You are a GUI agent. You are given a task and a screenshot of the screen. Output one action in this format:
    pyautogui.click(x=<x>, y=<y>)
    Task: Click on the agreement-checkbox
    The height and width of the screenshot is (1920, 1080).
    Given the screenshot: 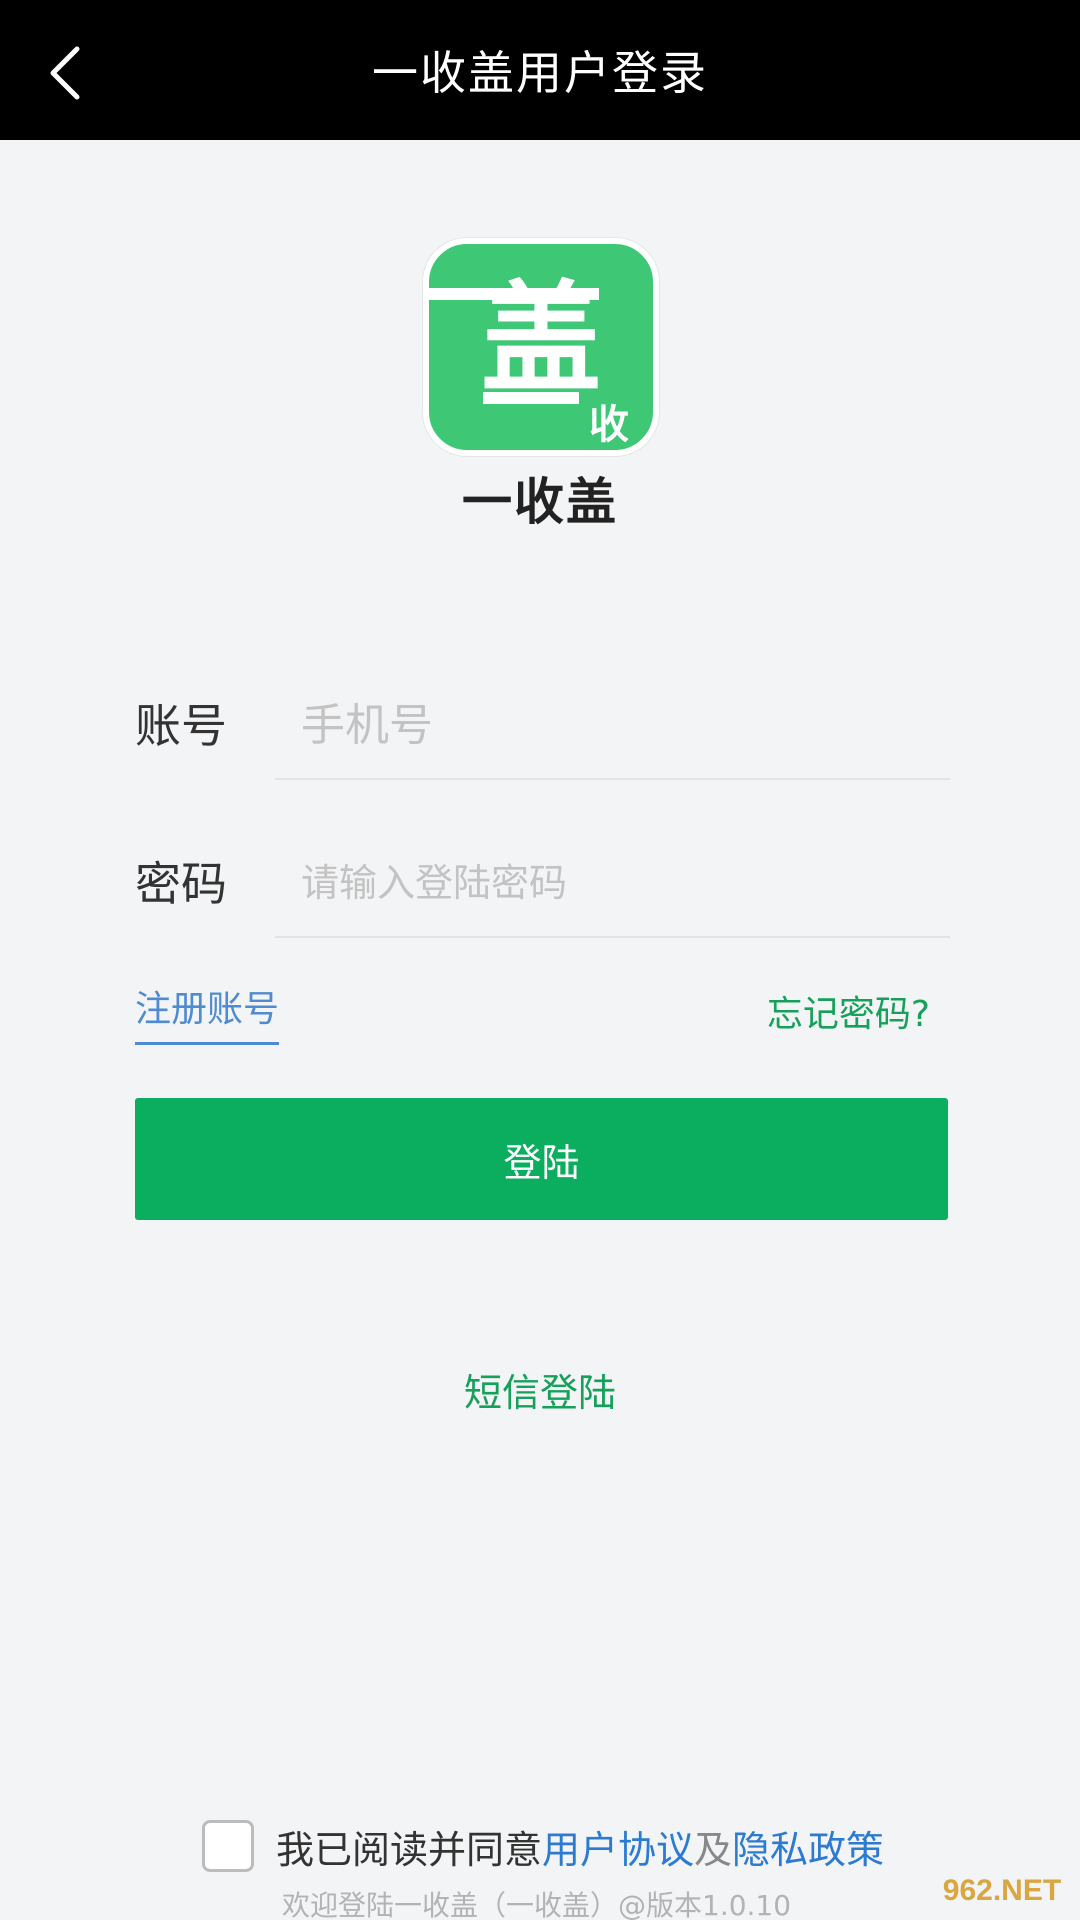 What is the action you would take?
    pyautogui.click(x=228, y=1846)
    